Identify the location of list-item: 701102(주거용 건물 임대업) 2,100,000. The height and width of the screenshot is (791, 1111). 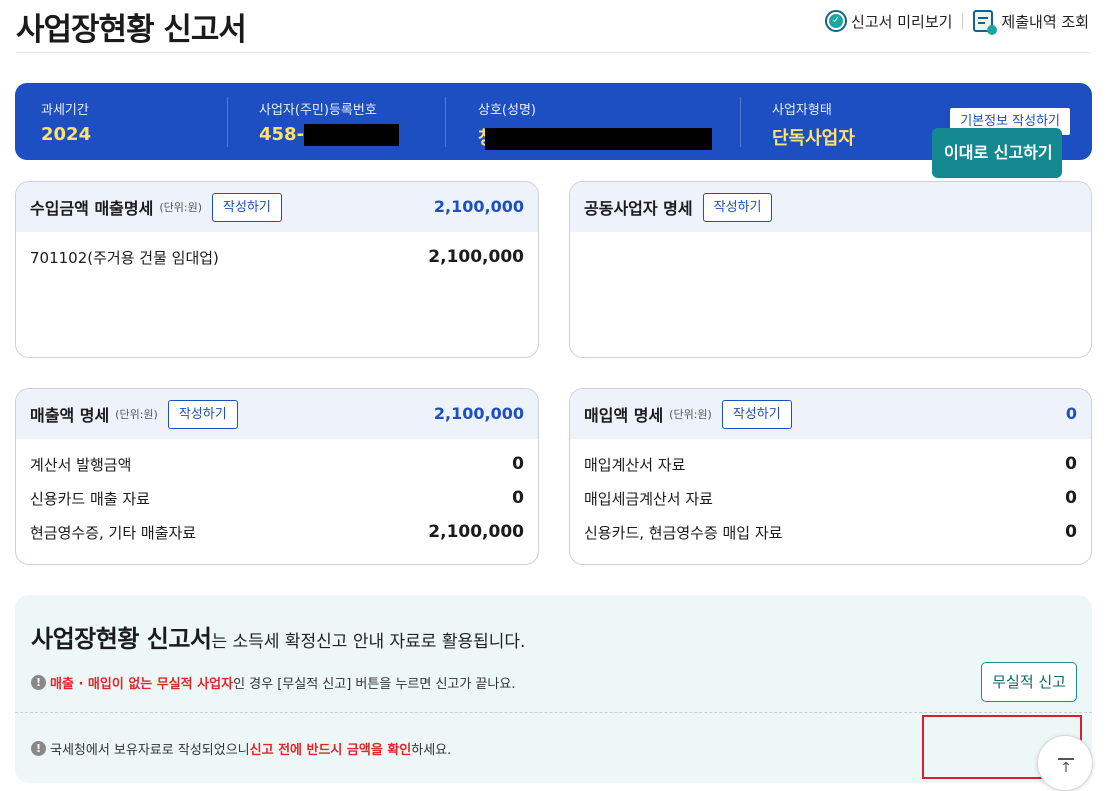
(277, 257).